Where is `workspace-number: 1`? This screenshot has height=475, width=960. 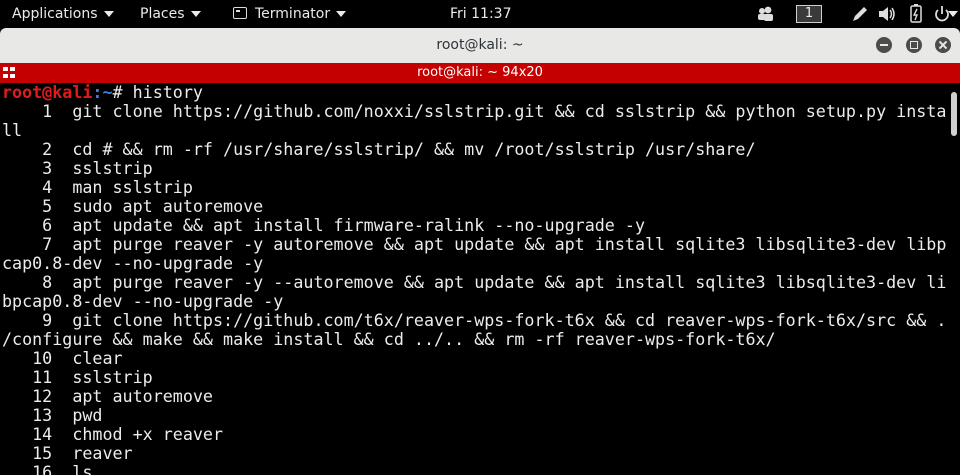
workspace-number: 1 is located at coordinates (809, 14).